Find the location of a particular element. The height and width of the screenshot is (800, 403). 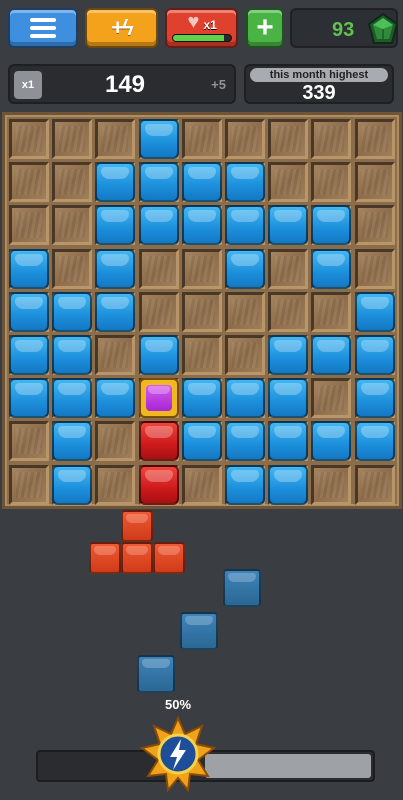

menu-button is located at coordinates (43, 28).